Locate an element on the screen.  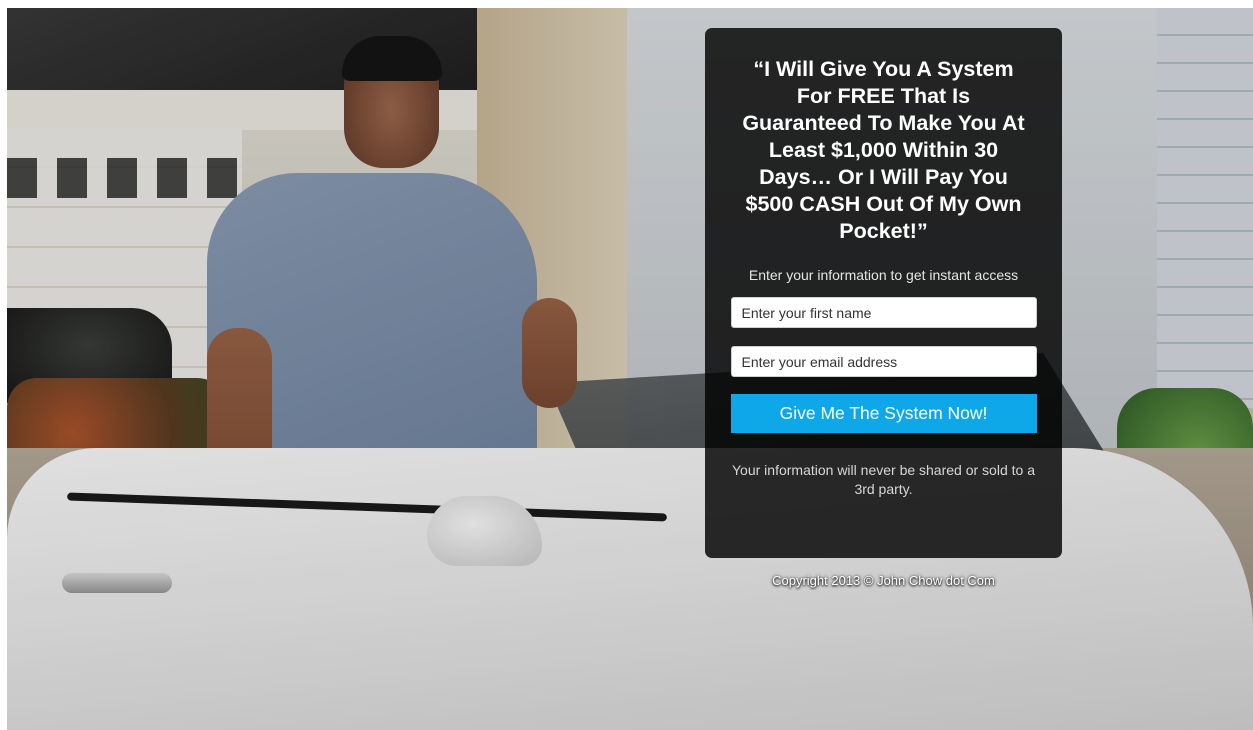
email-field is located at coordinates (883, 361).